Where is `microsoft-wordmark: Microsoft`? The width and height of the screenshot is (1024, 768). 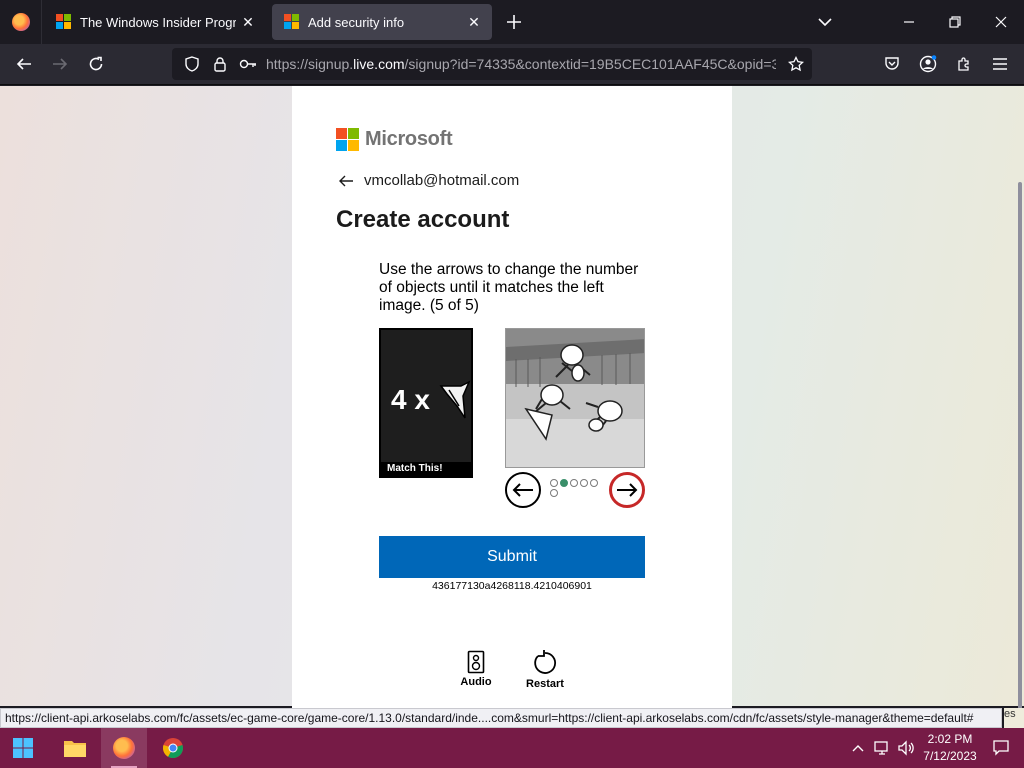 microsoft-wordmark: Microsoft is located at coordinates (409, 139).